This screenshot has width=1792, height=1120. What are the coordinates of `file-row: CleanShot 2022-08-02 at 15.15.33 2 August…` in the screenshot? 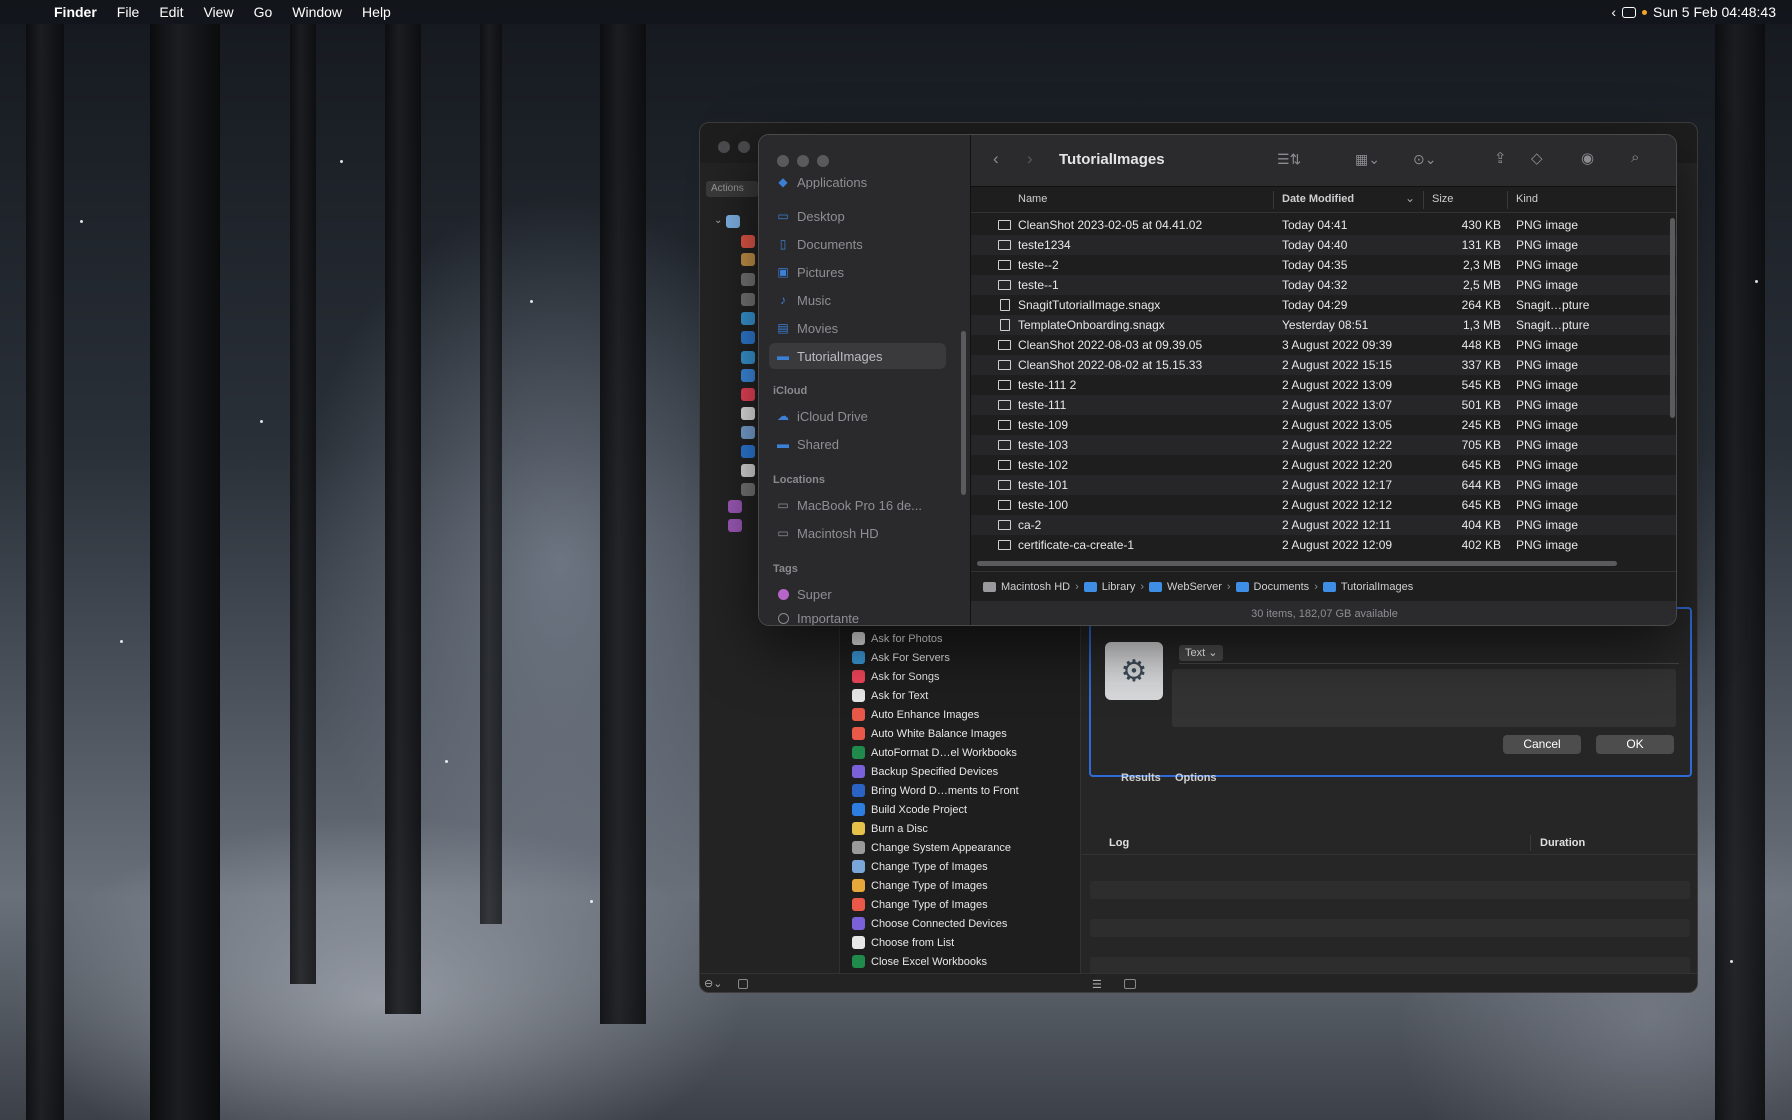 It's located at (1323, 365).